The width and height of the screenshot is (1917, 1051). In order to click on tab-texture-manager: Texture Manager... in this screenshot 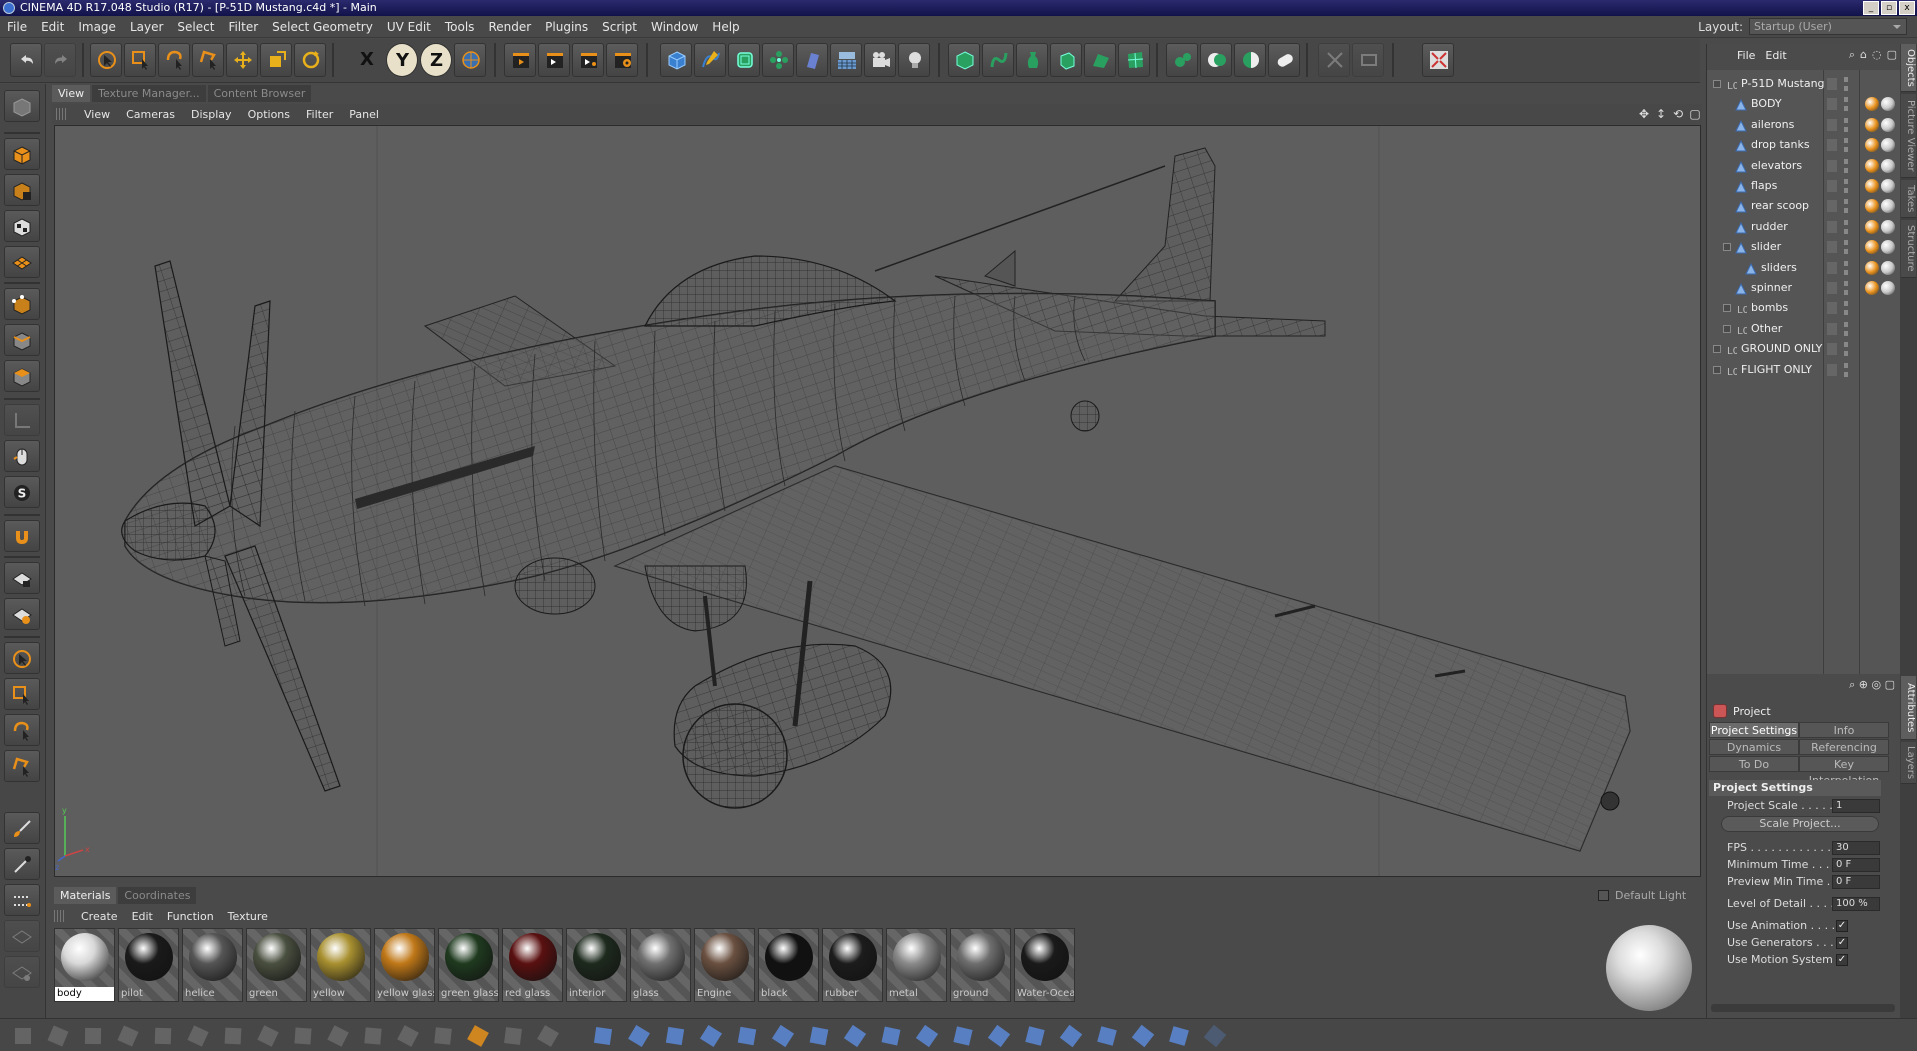, I will do `click(149, 93)`.